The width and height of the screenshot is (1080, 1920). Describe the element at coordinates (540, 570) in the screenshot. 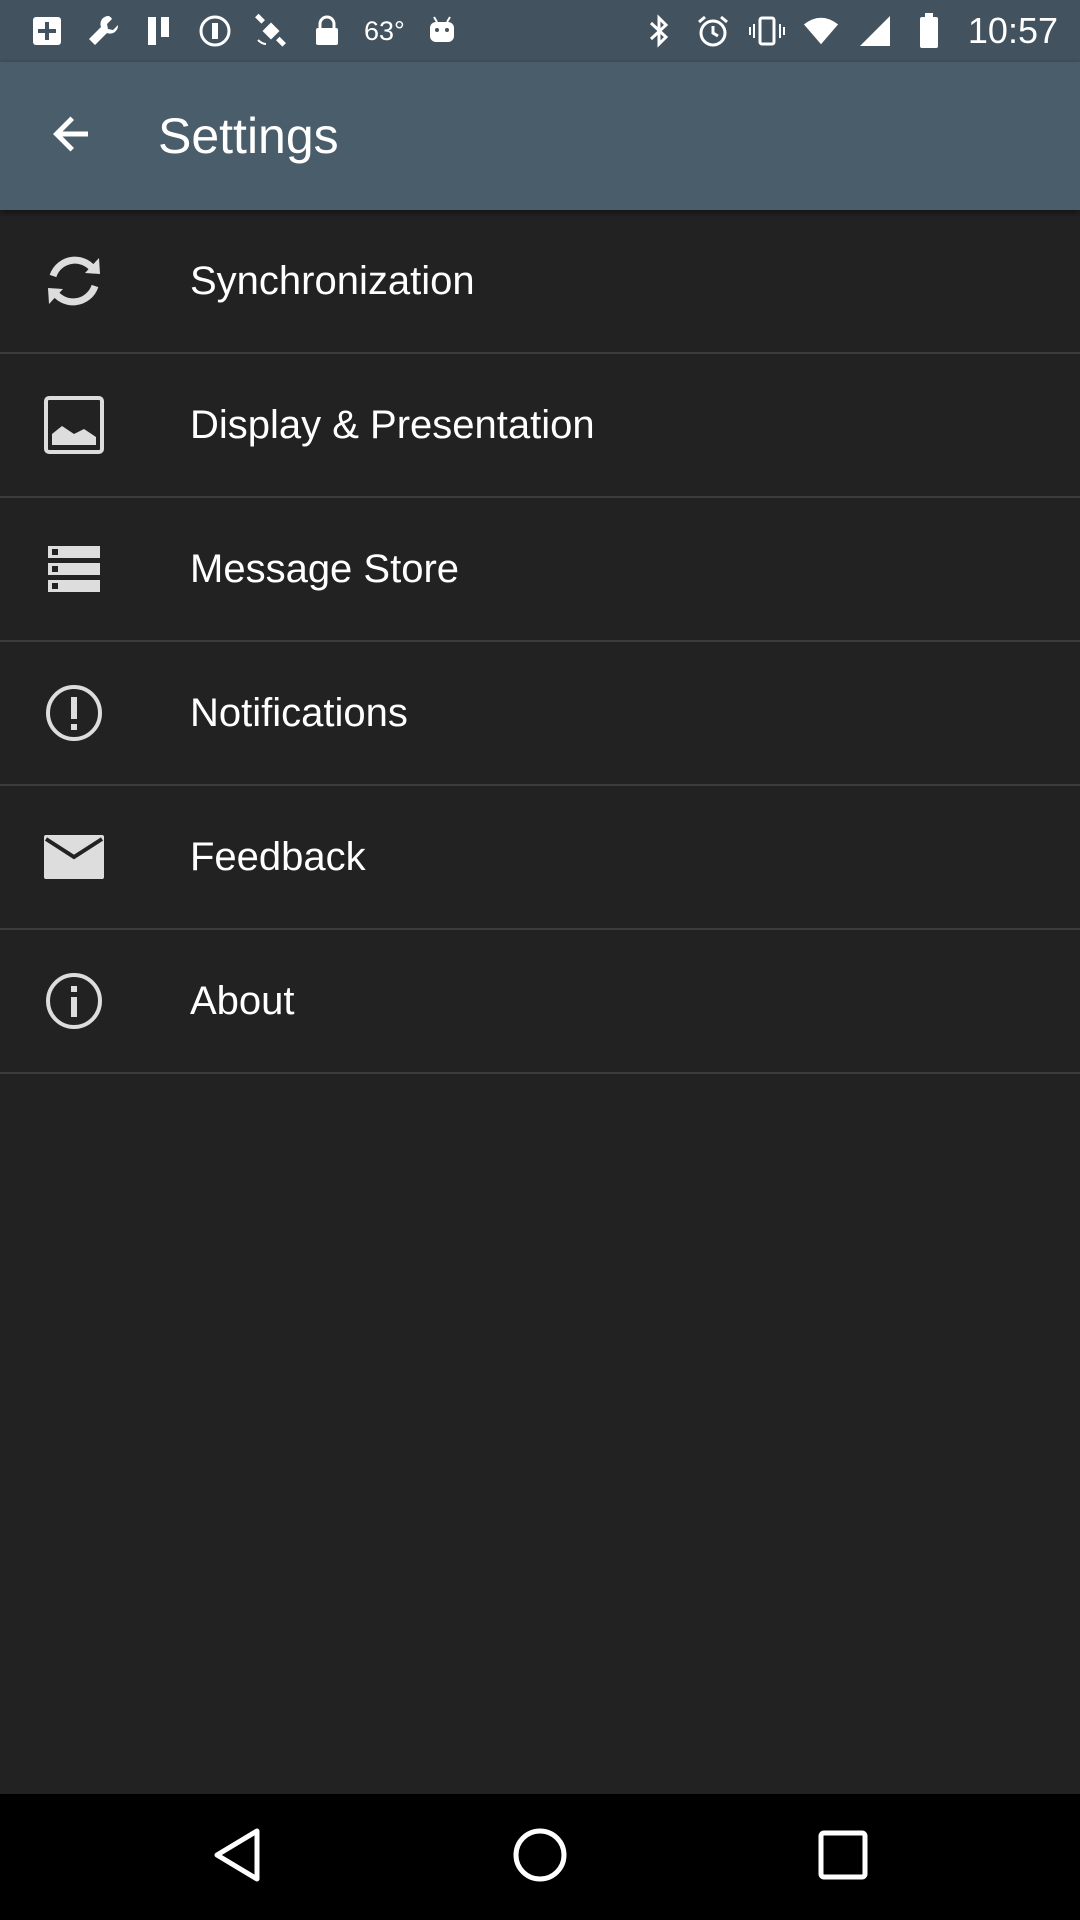

I see `settings-item-message-store: Message Store` at that location.